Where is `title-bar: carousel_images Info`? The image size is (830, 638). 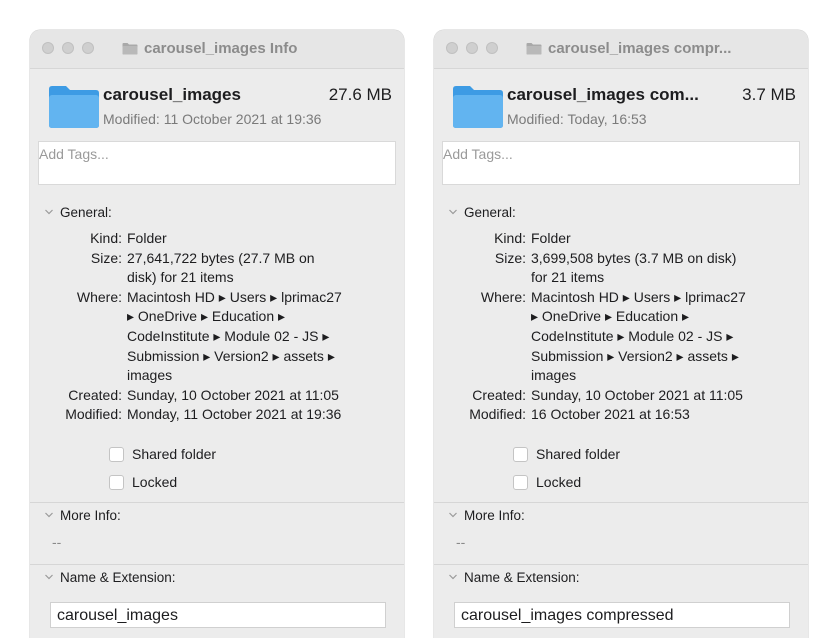
title-bar: carousel_images Info is located at coordinates (217, 49).